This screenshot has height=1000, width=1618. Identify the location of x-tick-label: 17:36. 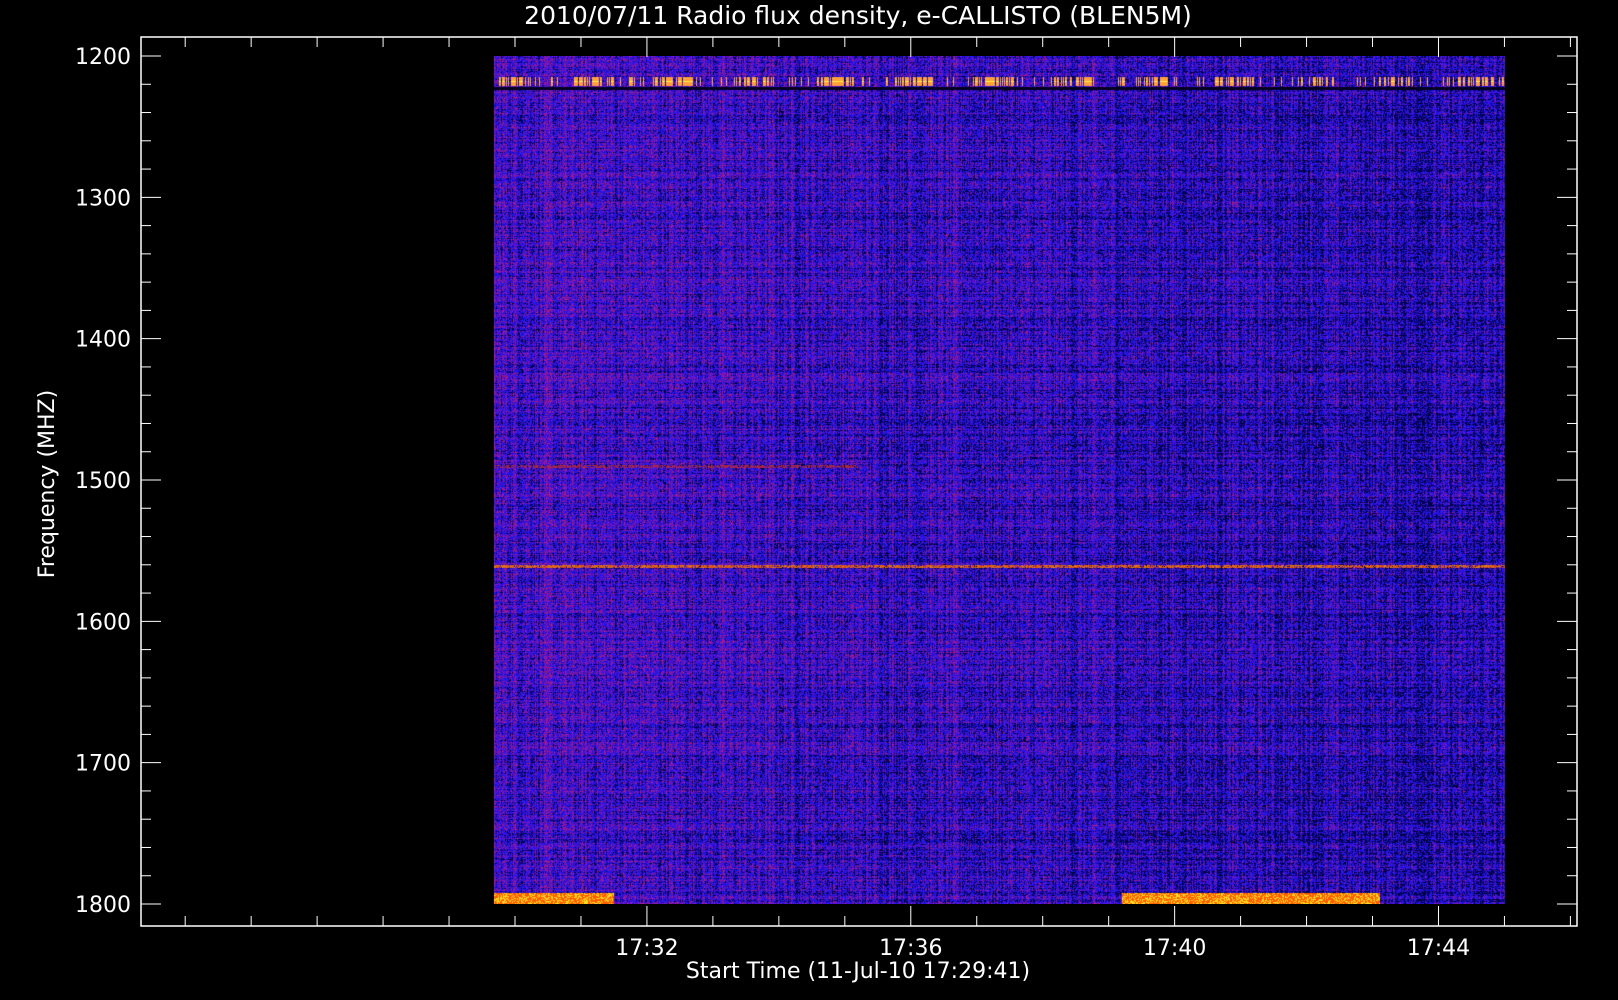
(910, 948).